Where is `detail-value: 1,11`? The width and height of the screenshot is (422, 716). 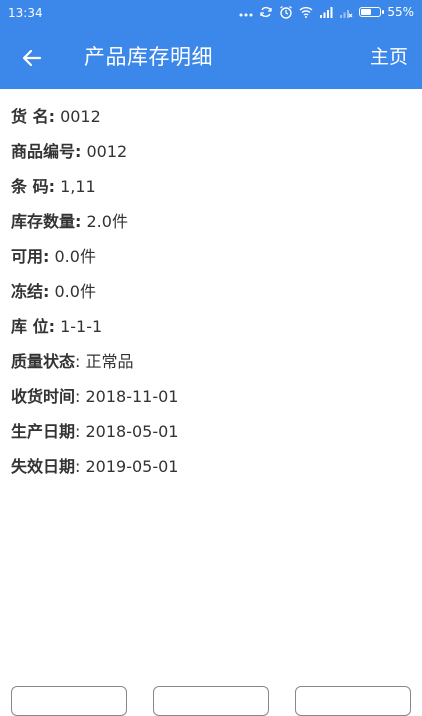 detail-value: 1,11 is located at coordinates (75, 186).